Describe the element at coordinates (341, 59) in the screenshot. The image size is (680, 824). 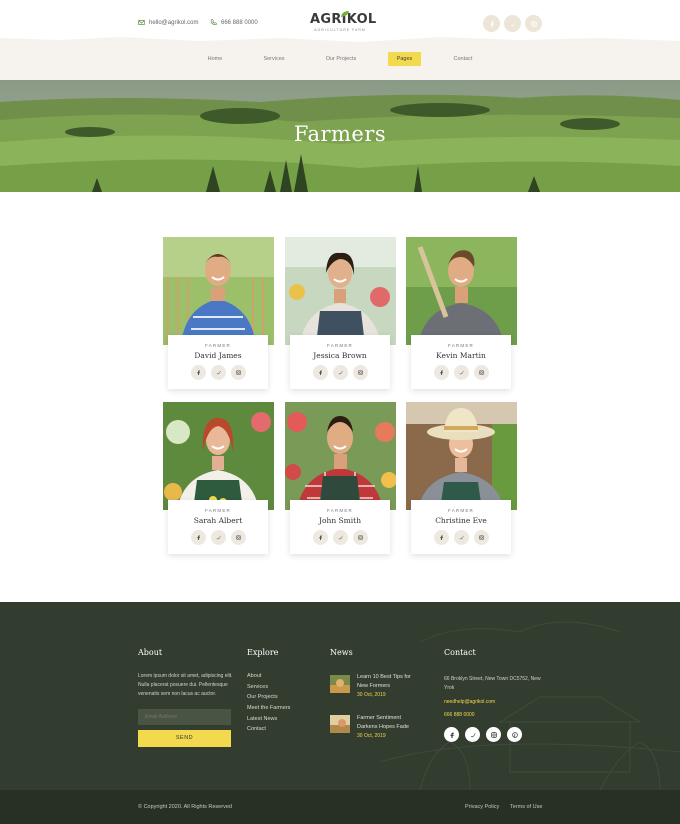
I see `nav-our-projects: Our Projects` at that location.